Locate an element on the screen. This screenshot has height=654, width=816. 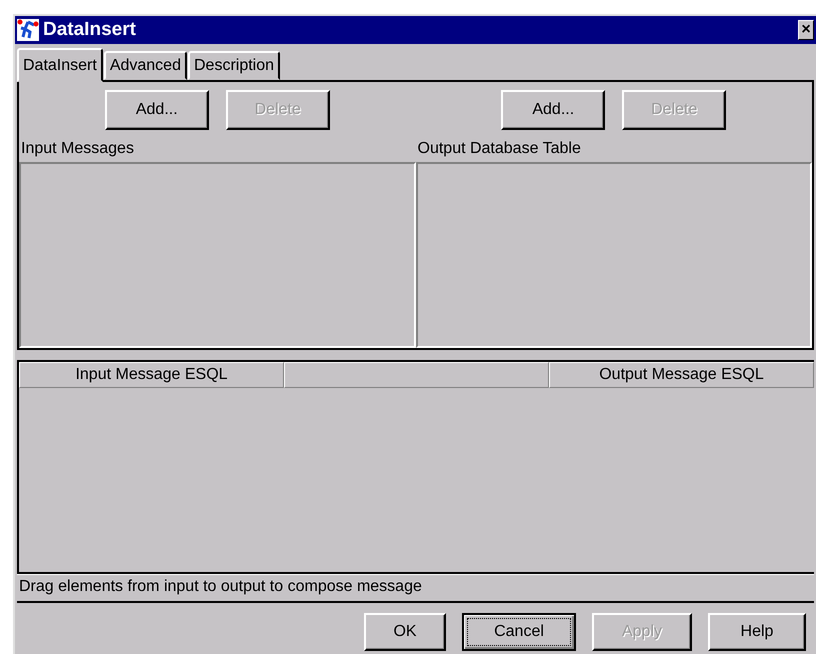
app-icon is located at coordinates (28, 30).